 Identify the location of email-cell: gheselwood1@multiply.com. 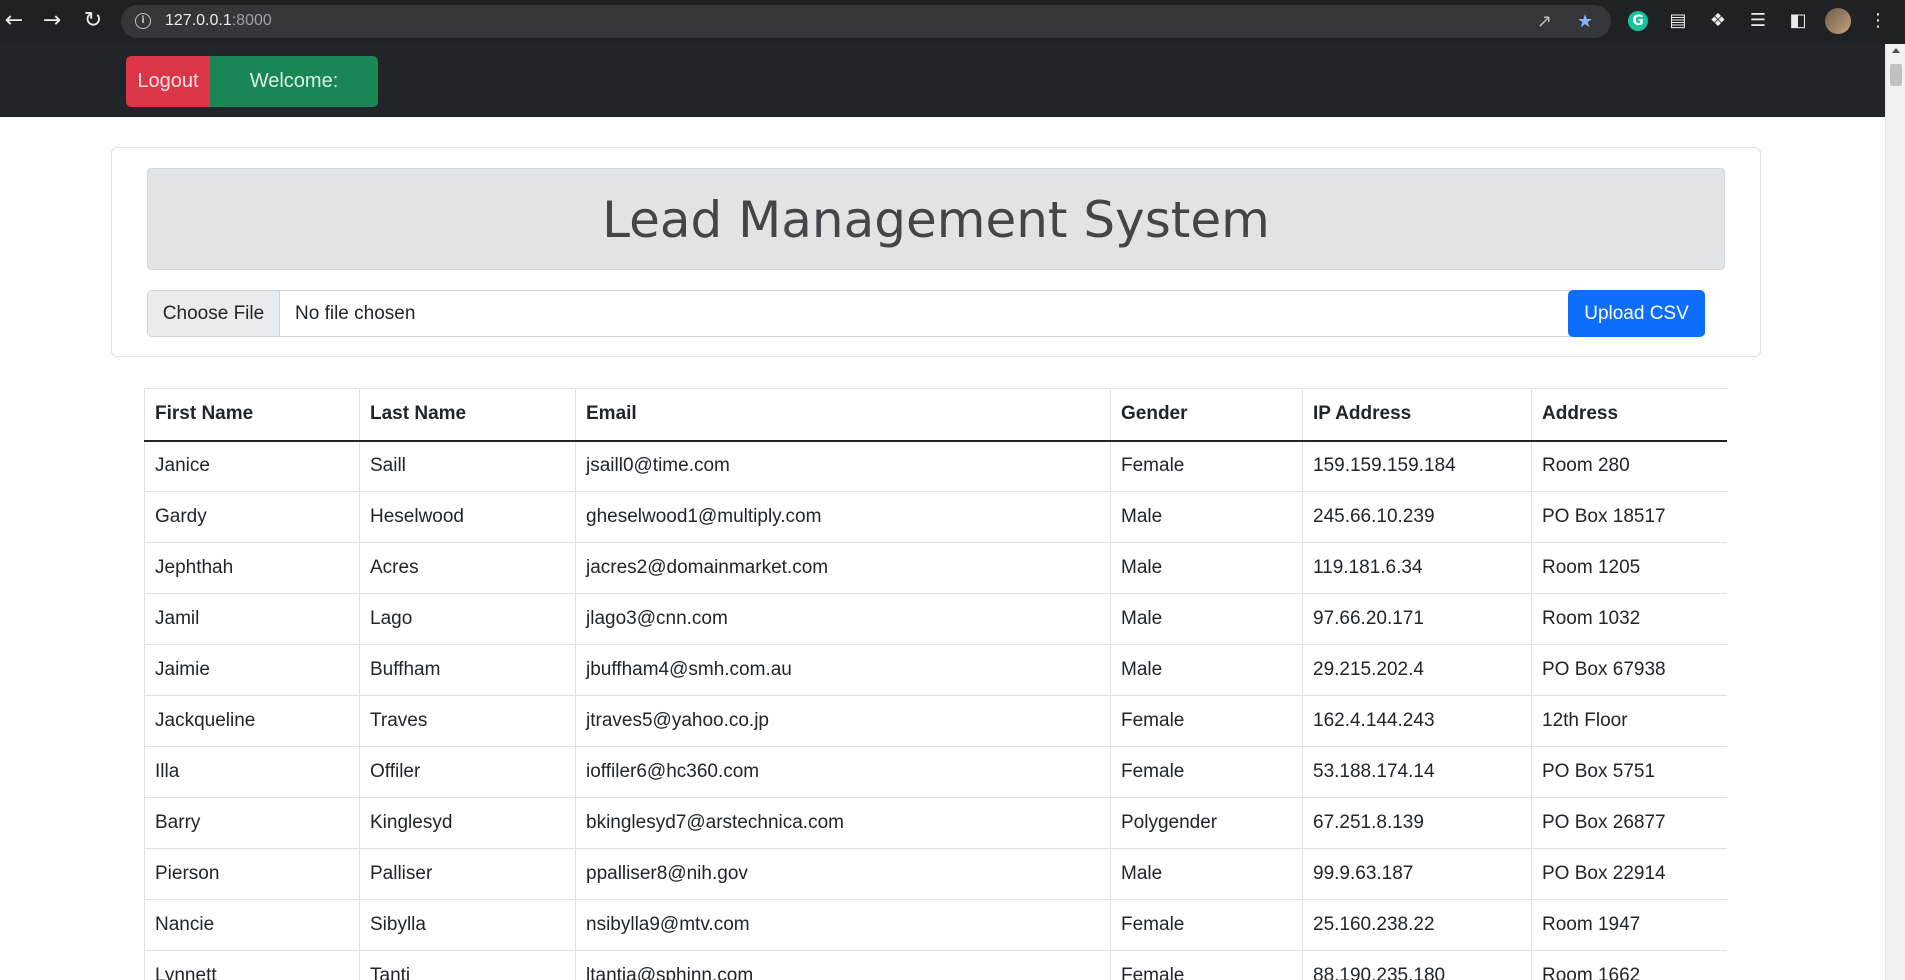
(843, 517).